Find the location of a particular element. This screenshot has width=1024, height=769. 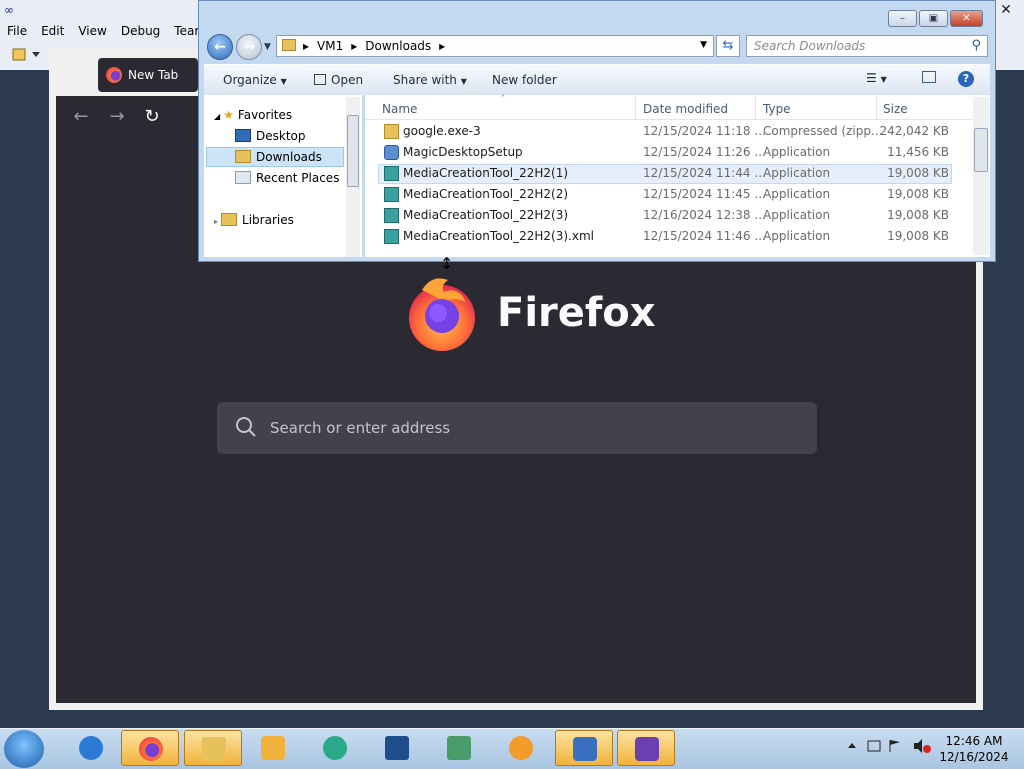

nav-scrollbar is located at coordinates (353, 177).